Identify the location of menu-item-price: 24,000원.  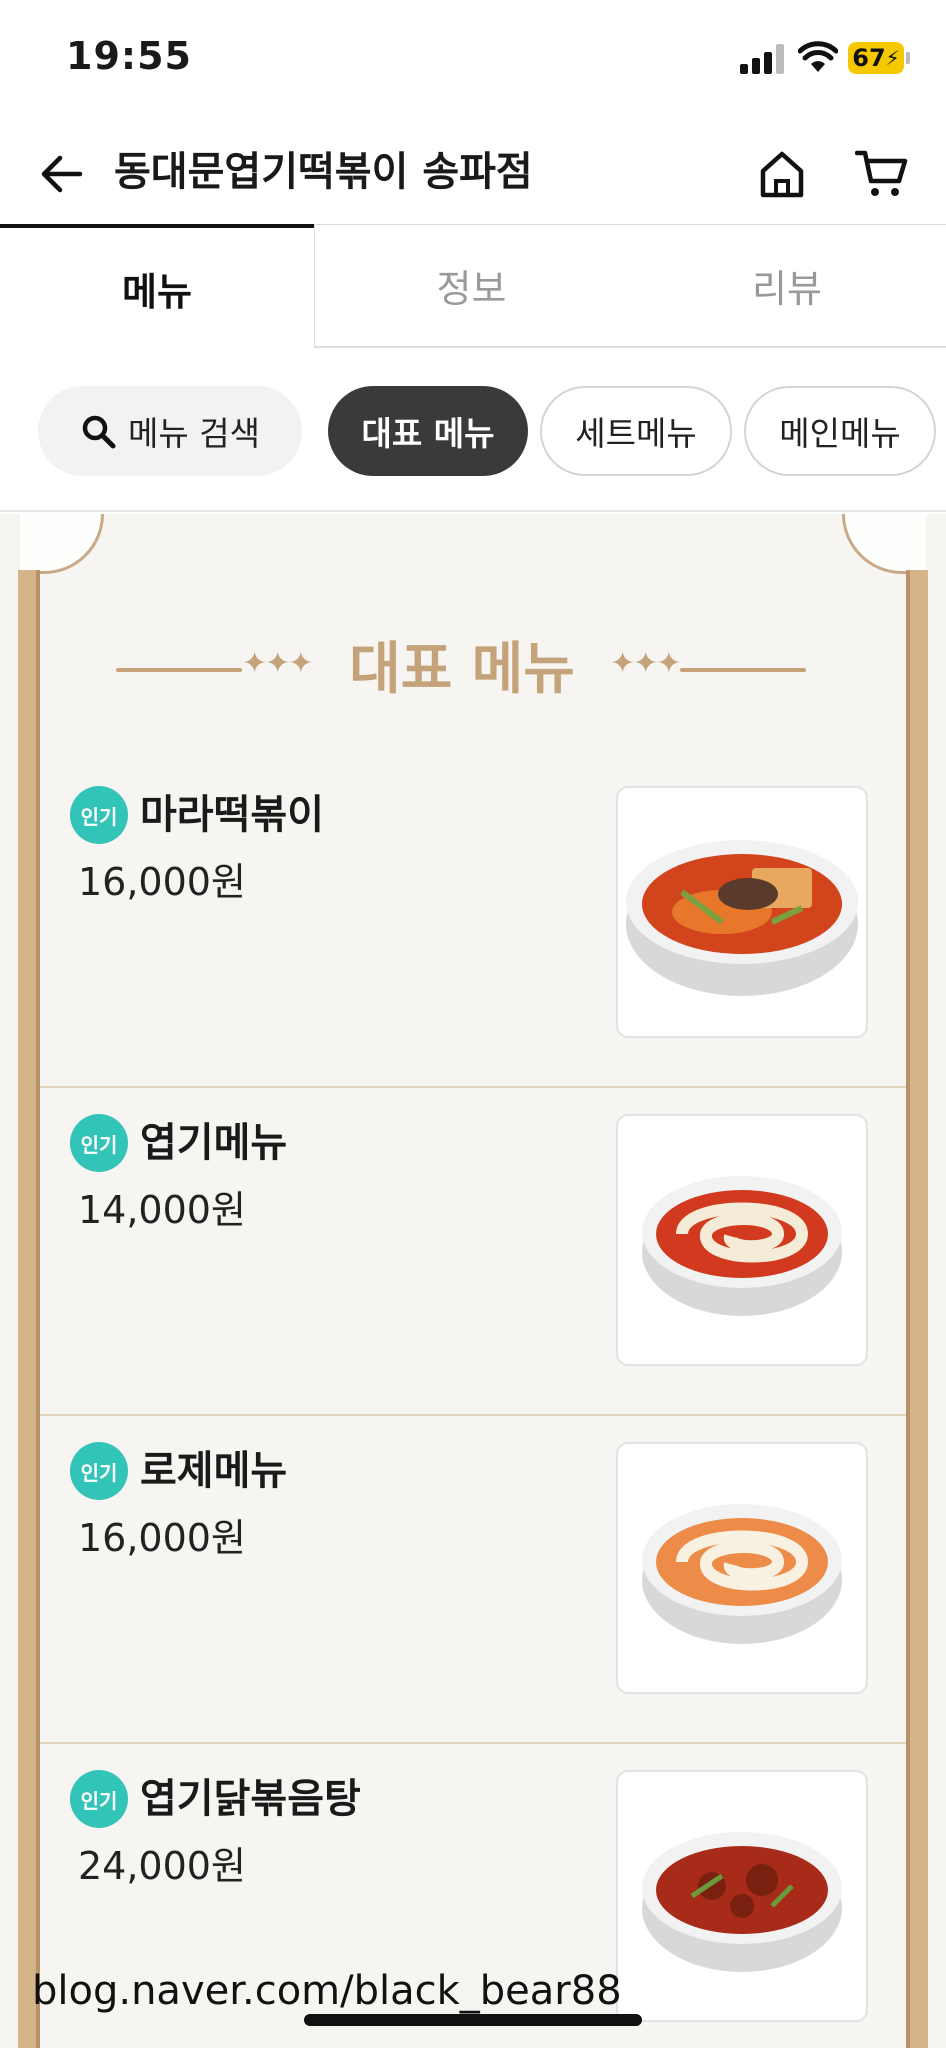
(162, 1866).